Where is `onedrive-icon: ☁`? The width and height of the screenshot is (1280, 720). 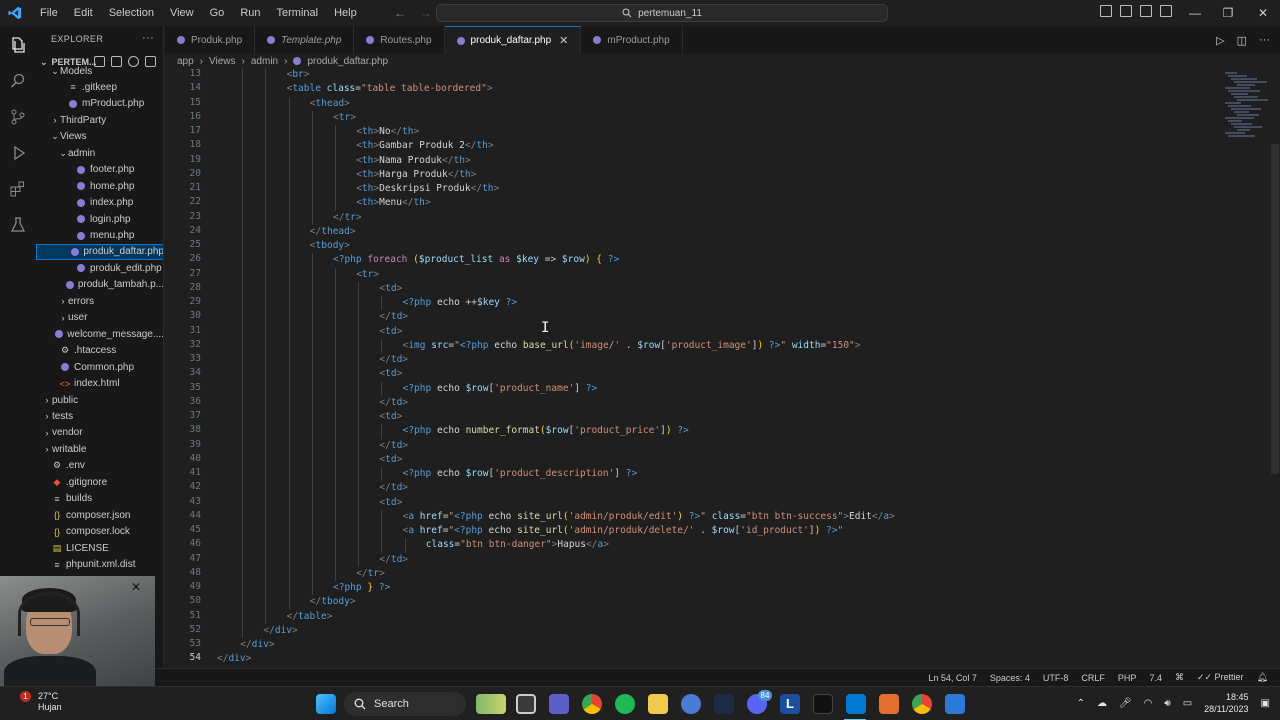
onedrive-icon: ☁ is located at coordinates (1102, 703).